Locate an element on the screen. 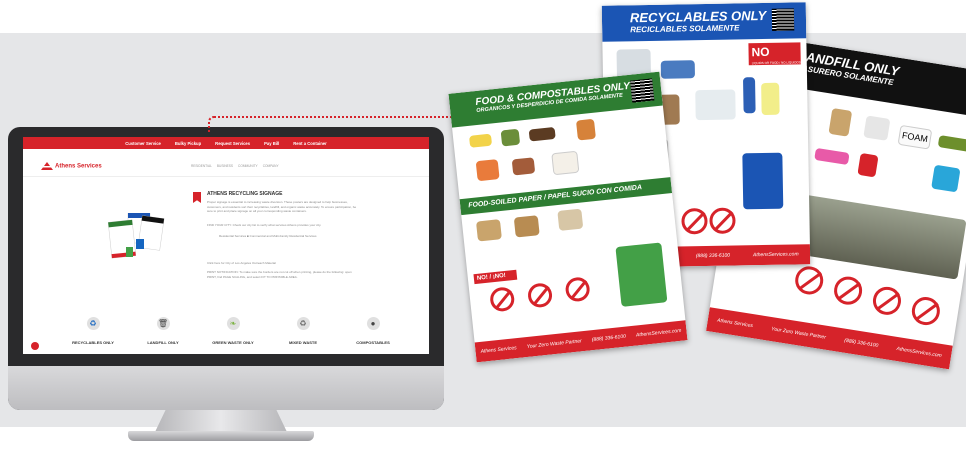 This screenshot has height=467, width=966. category-label: GREEN WASTE ONLY is located at coordinates (233, 342).